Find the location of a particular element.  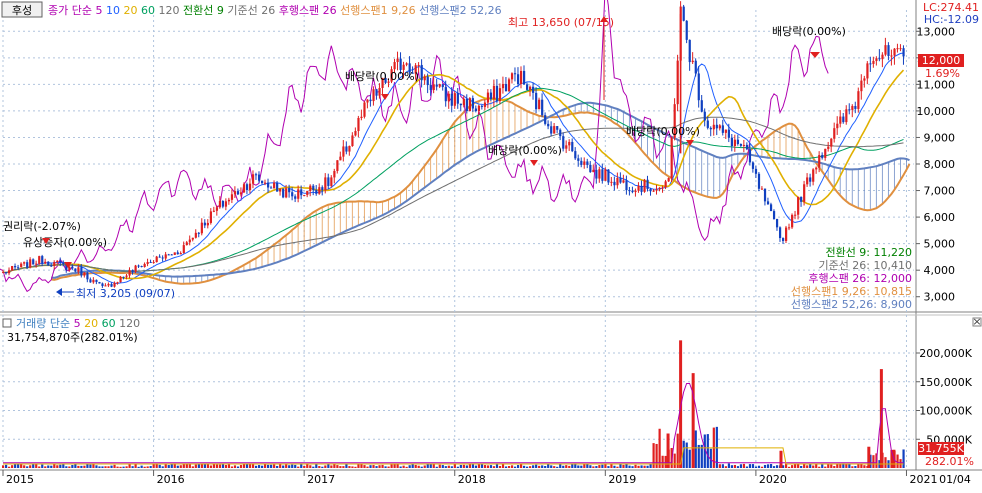

price-tick-label: 4,000 is located at coordinates (940, 270).